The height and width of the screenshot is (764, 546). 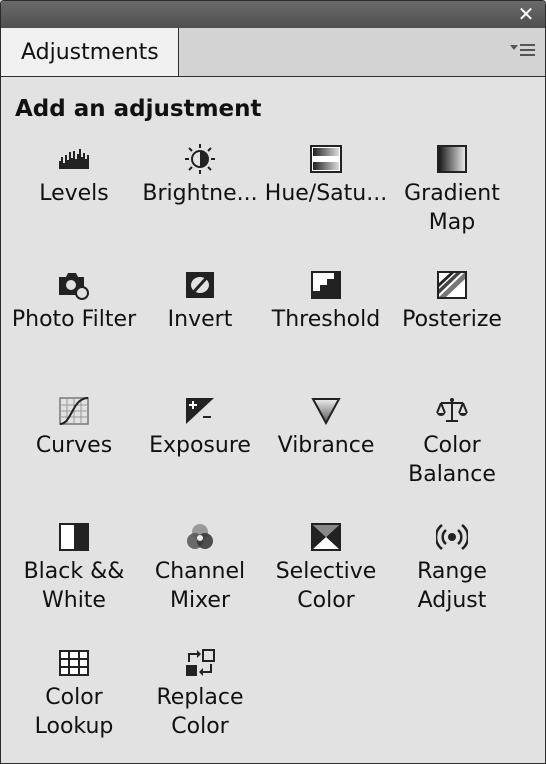 I want to click on color-lookup-icon, so click(x=74, y=663).